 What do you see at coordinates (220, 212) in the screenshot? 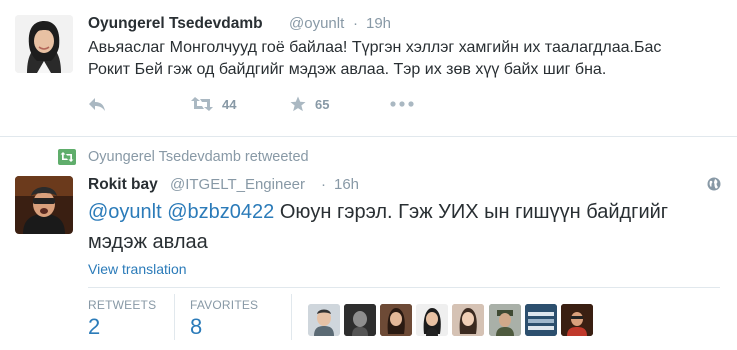
I see `mention-link: @bzbz0422` at bounding box center [220, 212].